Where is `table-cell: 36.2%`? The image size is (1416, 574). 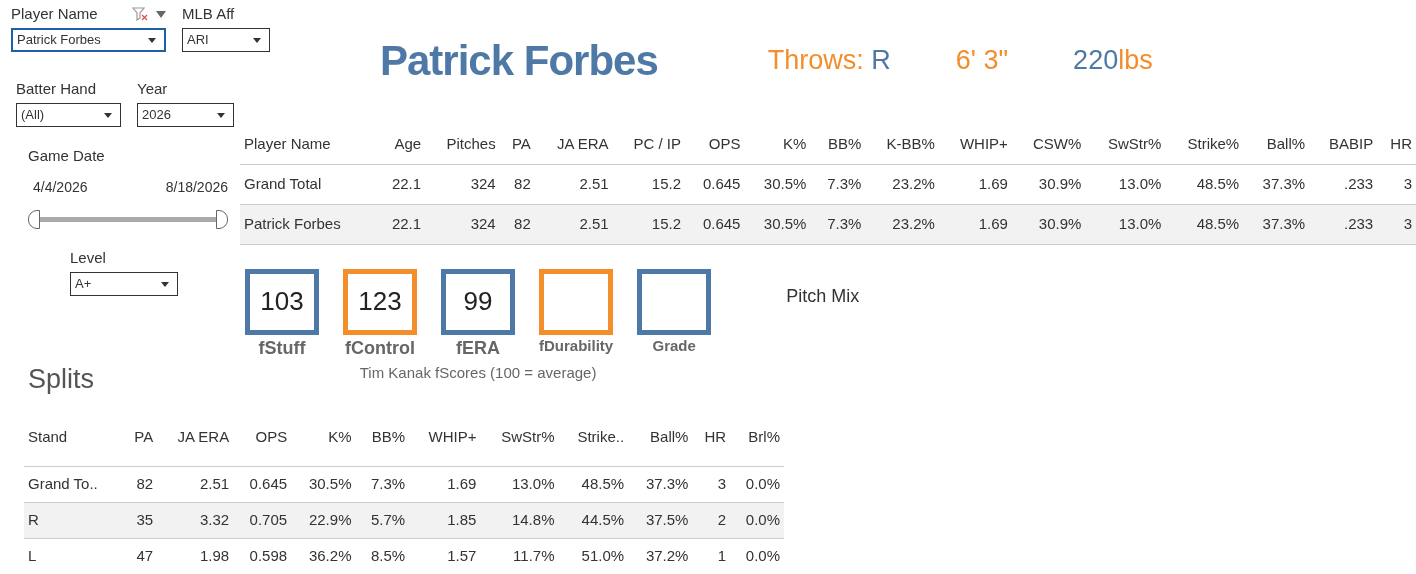
table-cell: 36.2% is located at coordinates (323, 556).